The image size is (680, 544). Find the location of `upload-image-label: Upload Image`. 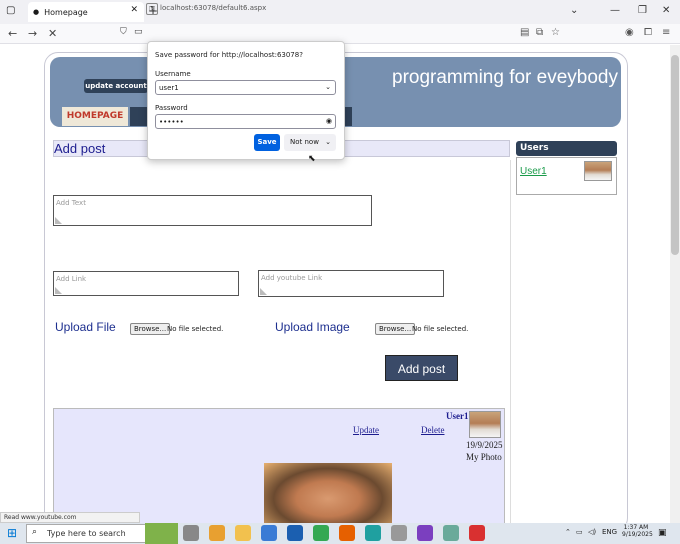

upload-image-label: Upload Image is located at coordinates (312, 327).